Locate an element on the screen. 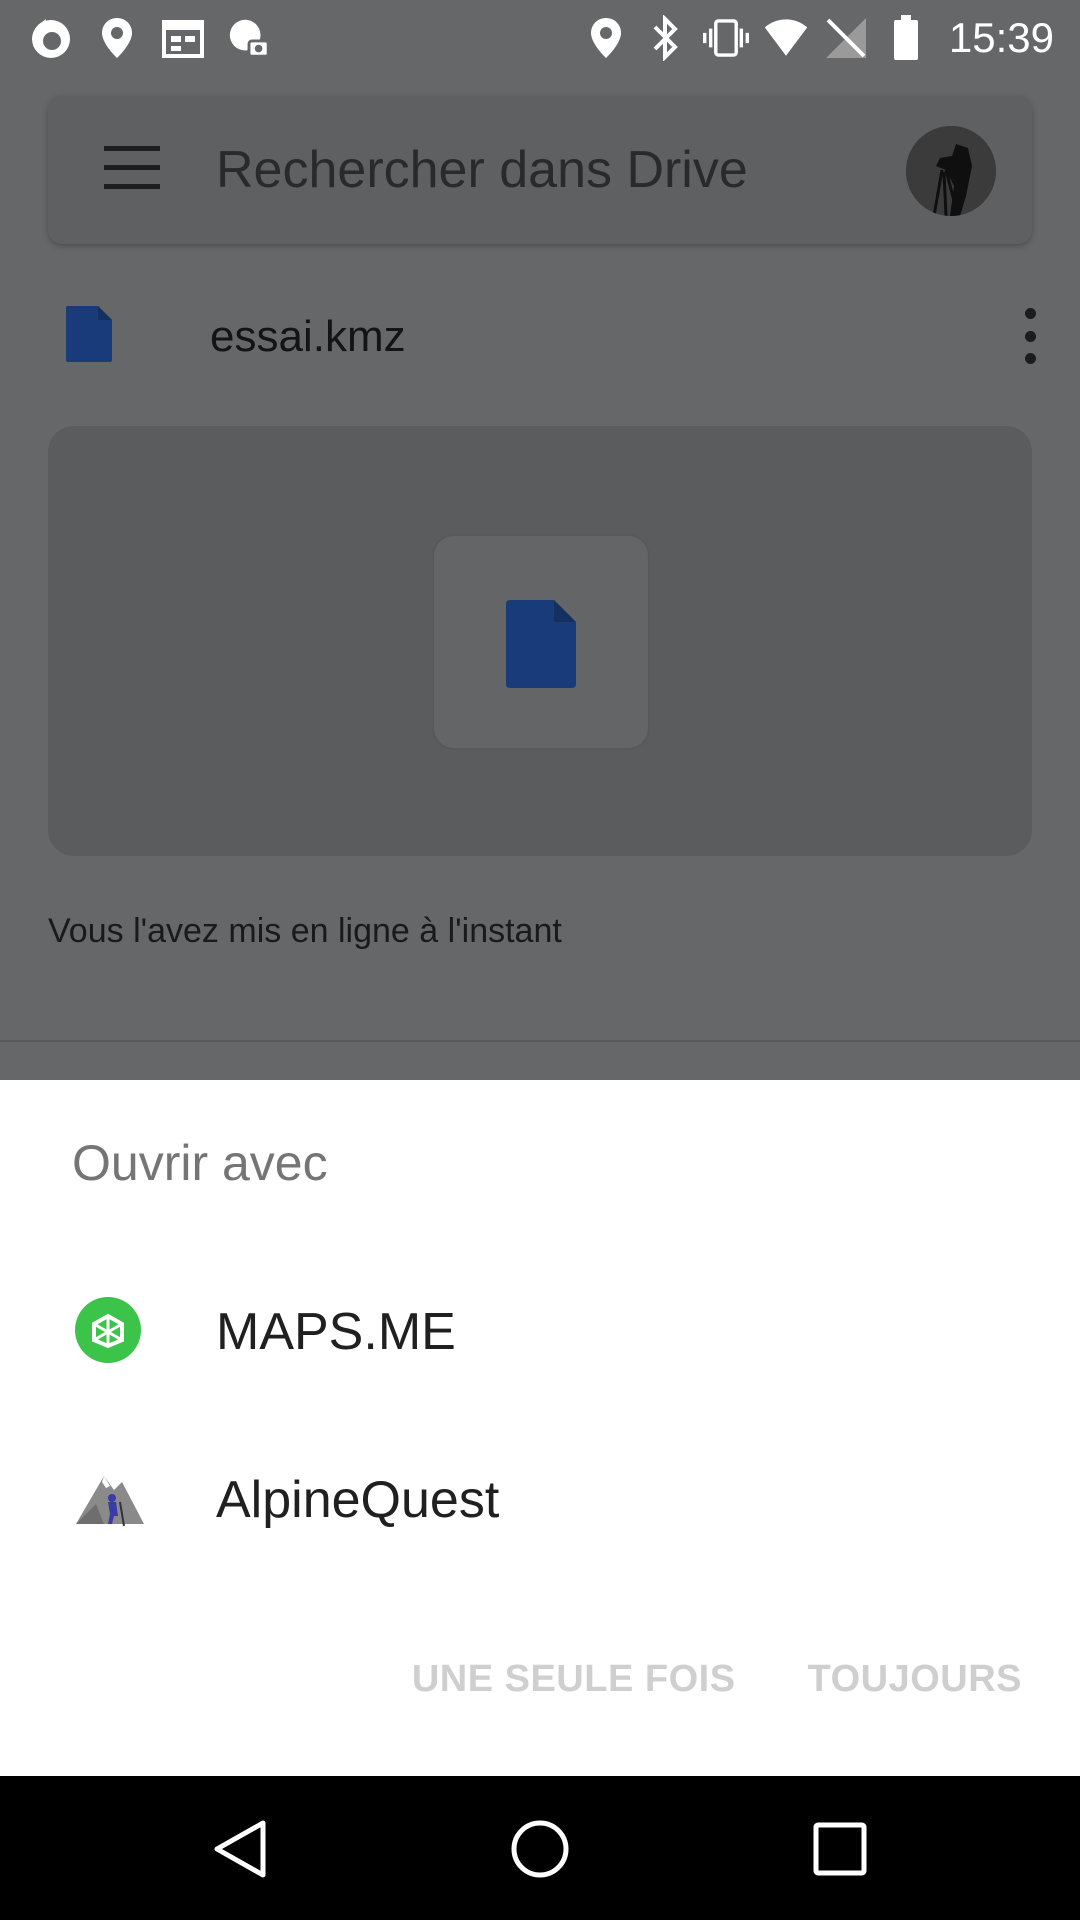 This screenshot has height=1920, width=1080. sheet-actions: UNE SEULE FOIS TOUJOURS is located at coordinates (717, 1679).